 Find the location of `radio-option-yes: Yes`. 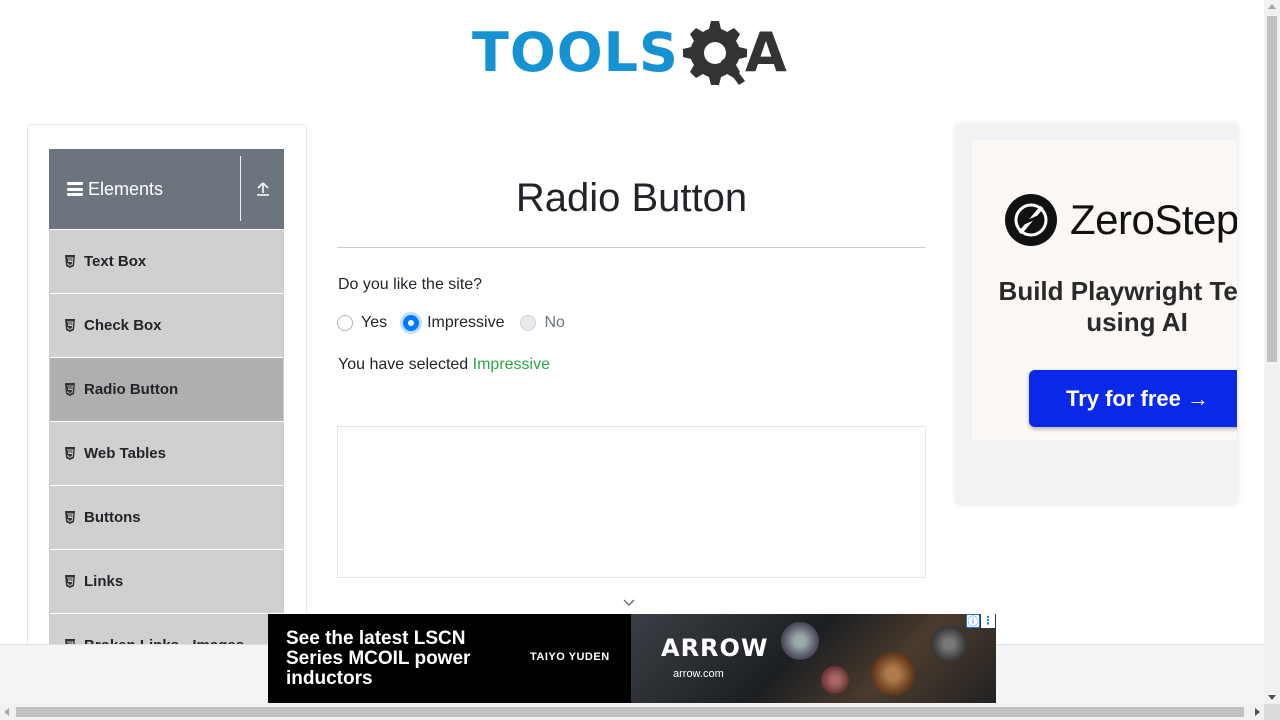

radio-option-yes: Yes is located at coordinates (362, 323).